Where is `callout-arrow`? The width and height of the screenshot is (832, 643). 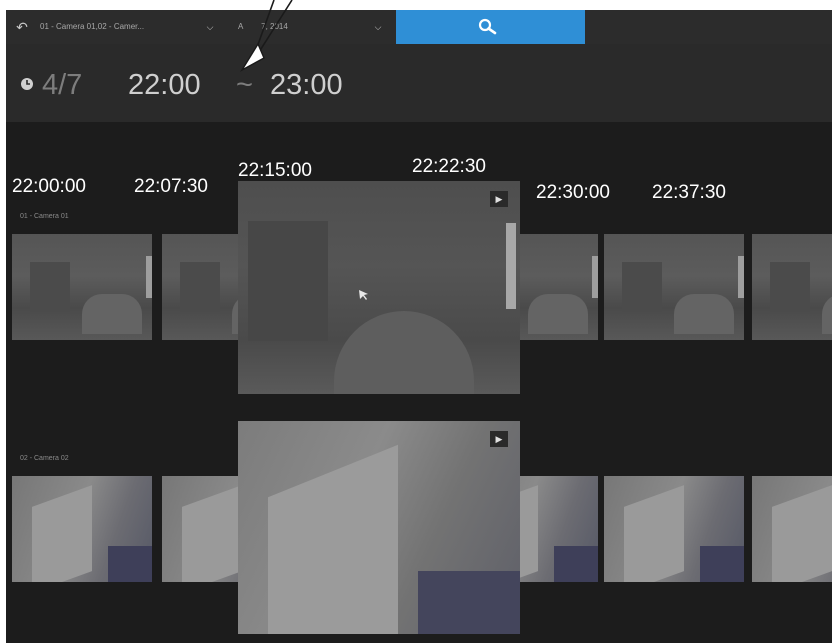 callout-arrow is located at coordinates (266, 36).